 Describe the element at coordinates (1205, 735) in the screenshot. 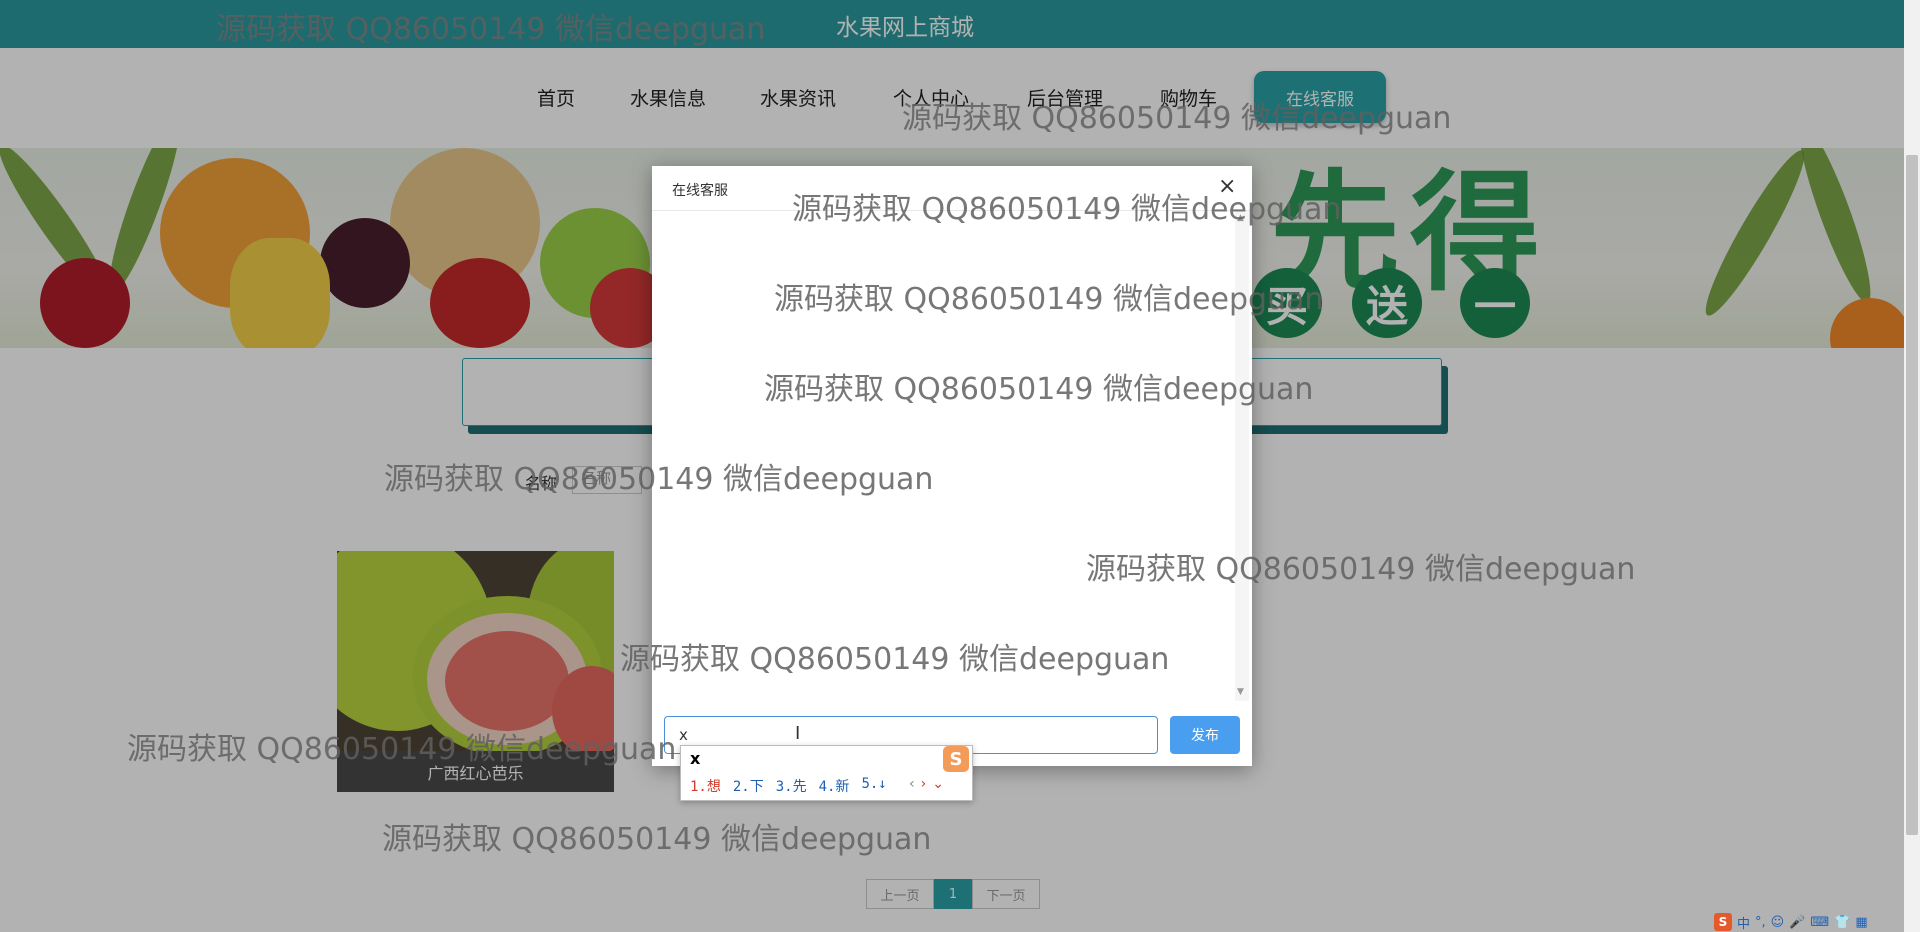

I see `publish-button: 发布` at that location.